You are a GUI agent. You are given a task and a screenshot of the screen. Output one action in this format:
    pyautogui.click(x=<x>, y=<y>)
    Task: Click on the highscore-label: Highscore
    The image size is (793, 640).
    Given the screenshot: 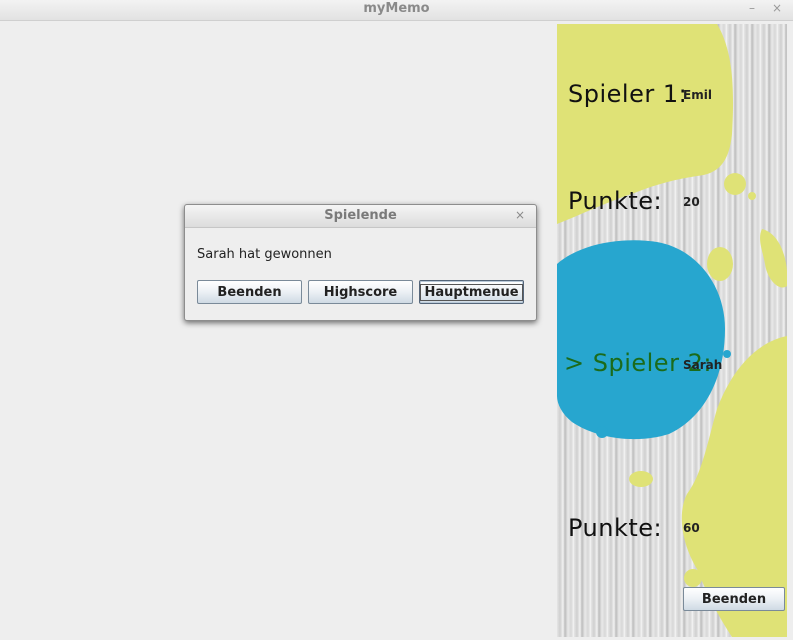 What is the action you would take?
    pyautogui.click(x=360, y=292)
    